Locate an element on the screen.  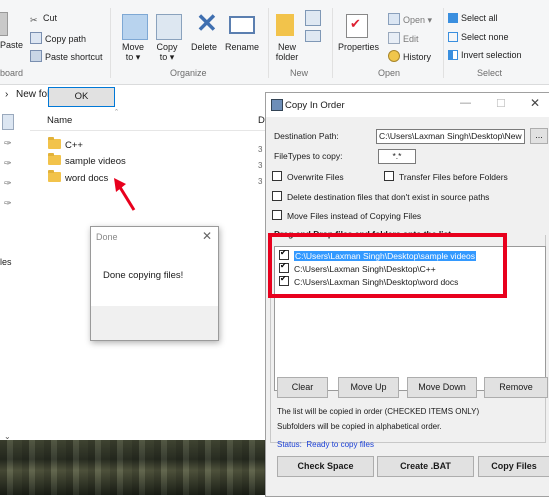
organize-group-label: Organize is located at coordinates (188, 73).